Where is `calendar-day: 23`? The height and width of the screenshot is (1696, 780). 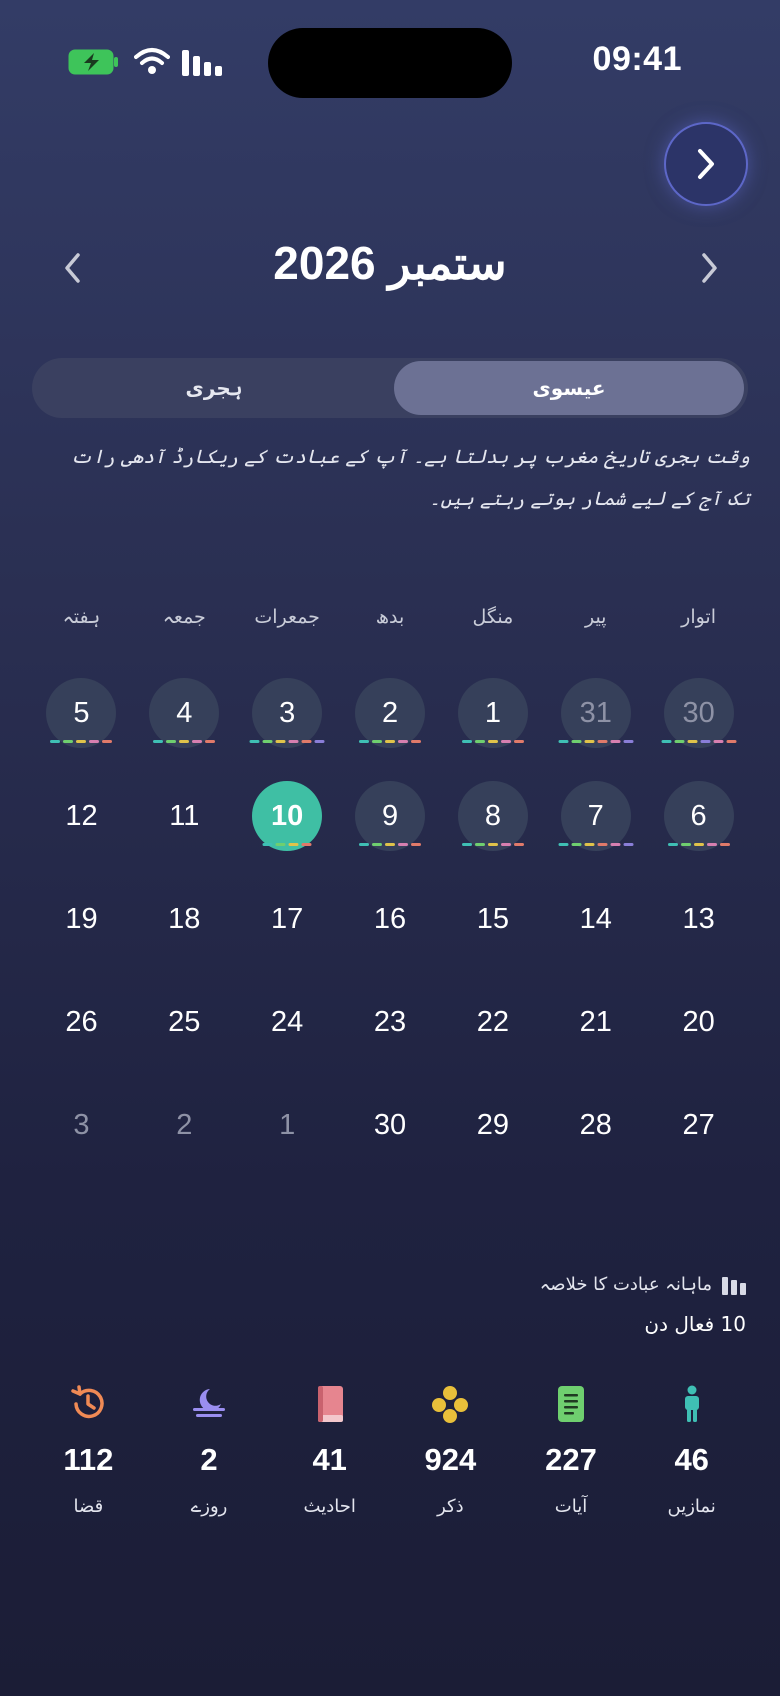
calendar-day: 23 is located at coordinates (390, 1020).